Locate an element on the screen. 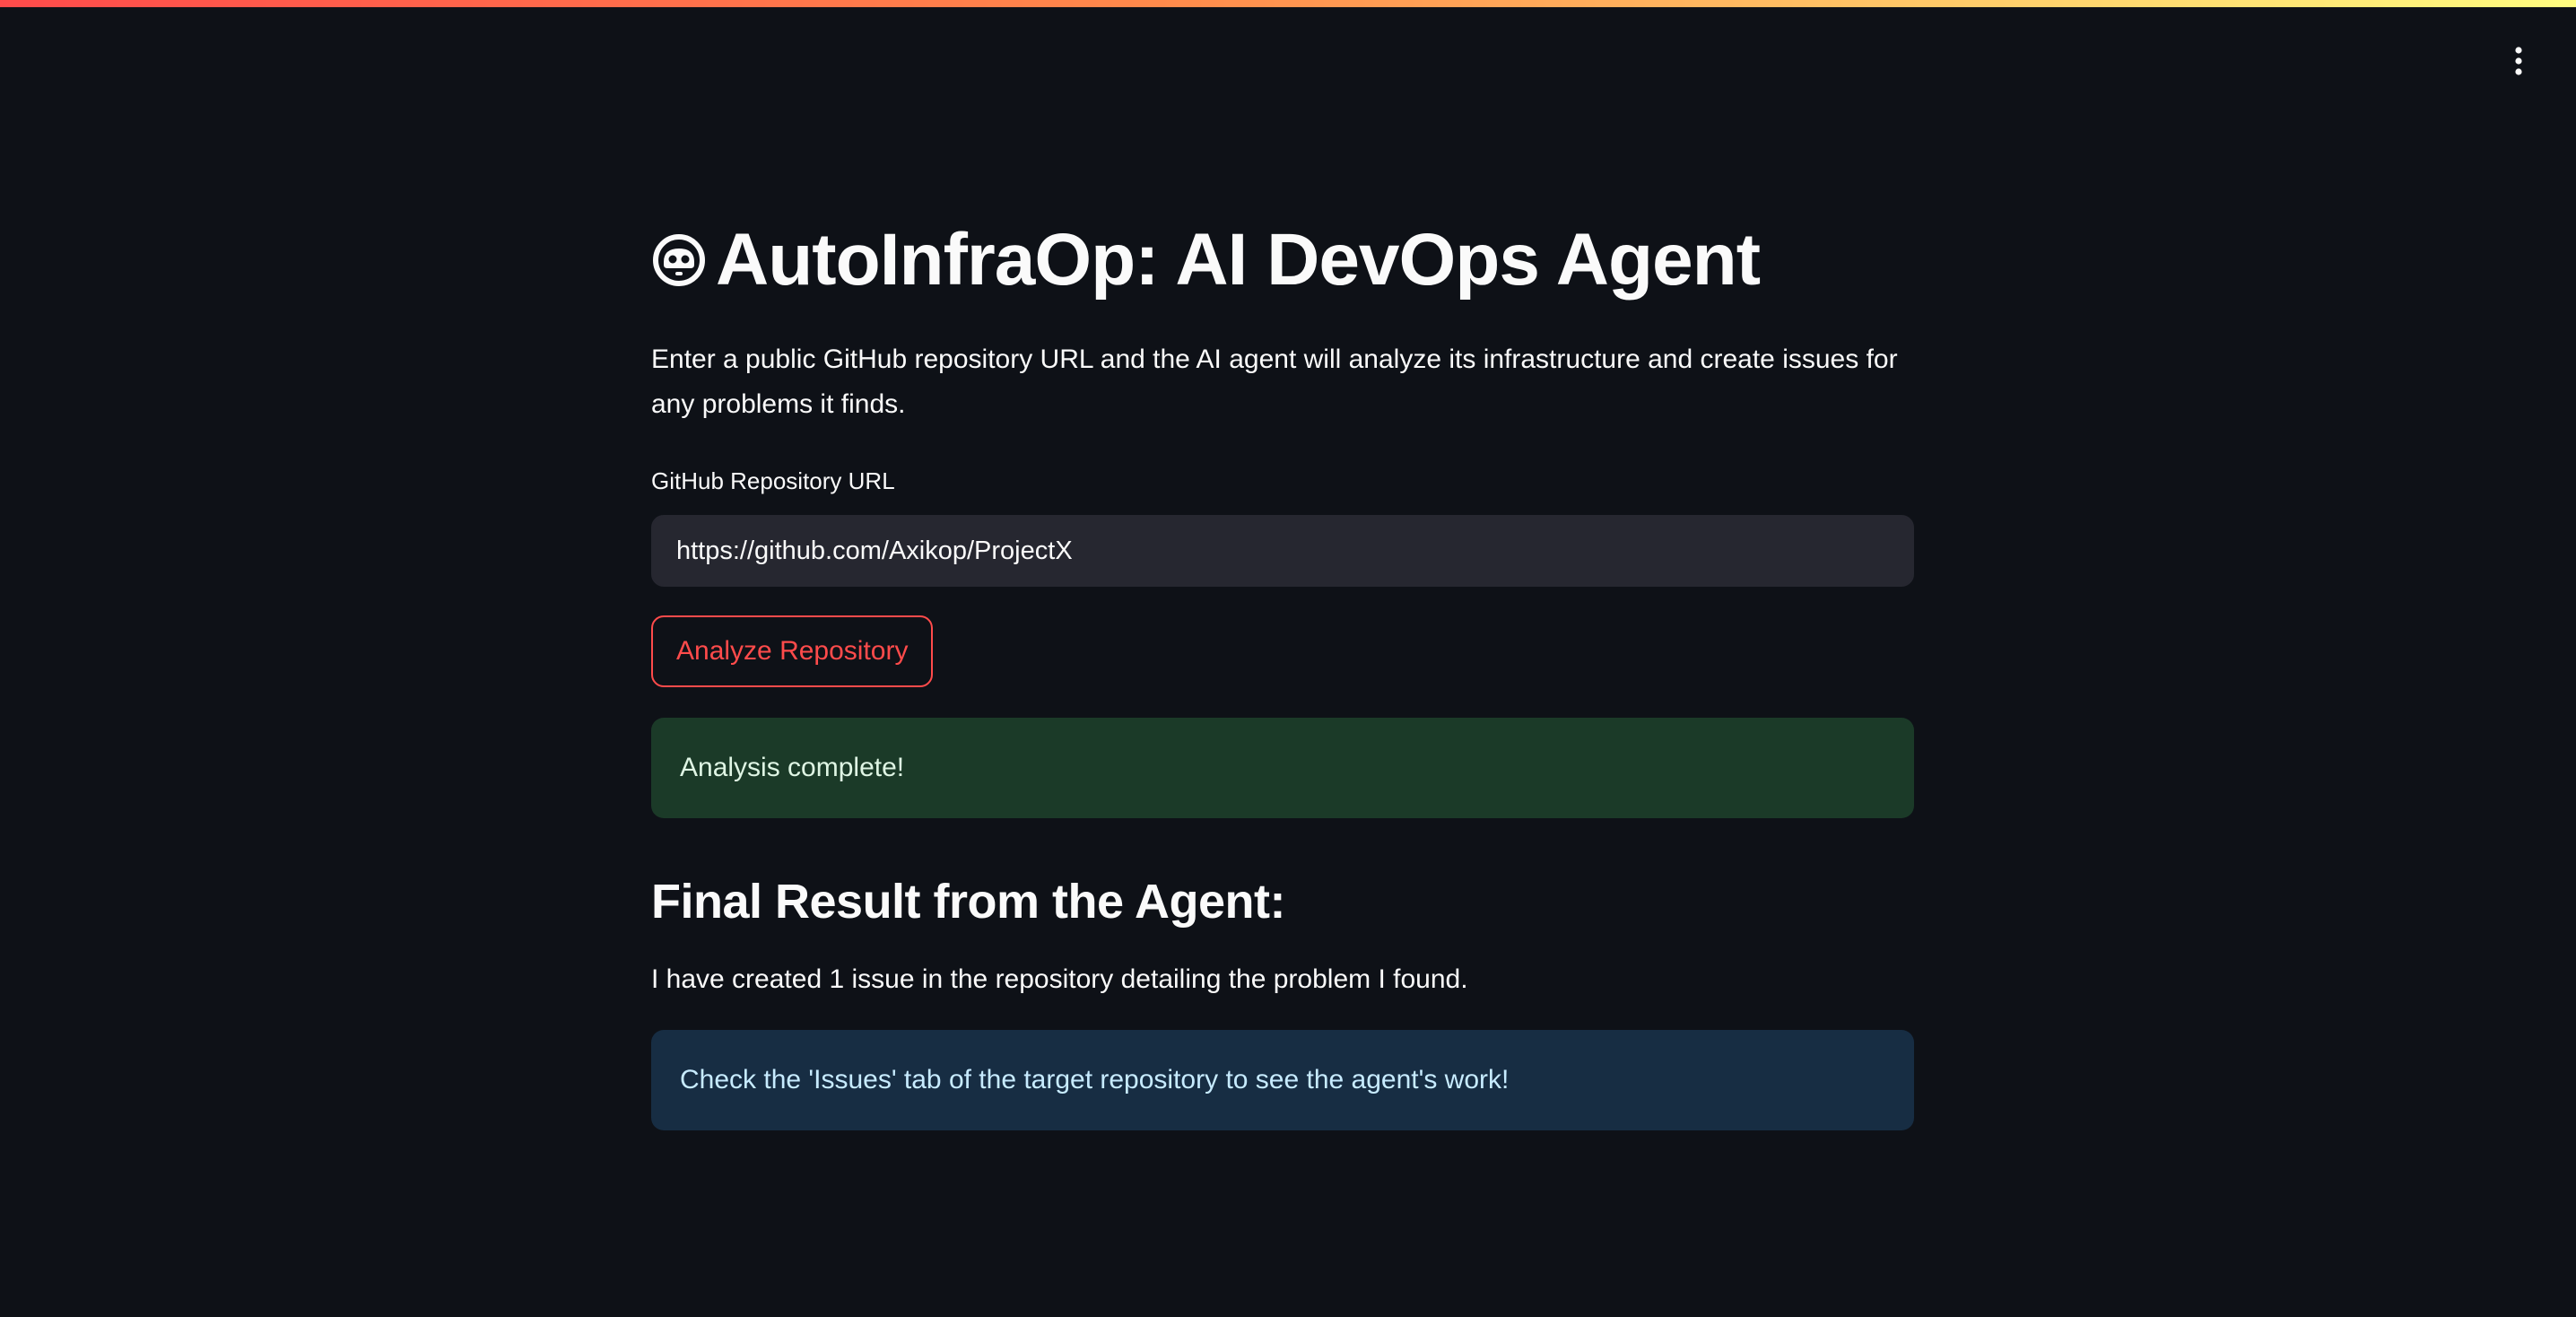 The width and height of the screenshot is (2576, 1317). success-alert: Analysis complete! is located at coordinates (1282, 768).